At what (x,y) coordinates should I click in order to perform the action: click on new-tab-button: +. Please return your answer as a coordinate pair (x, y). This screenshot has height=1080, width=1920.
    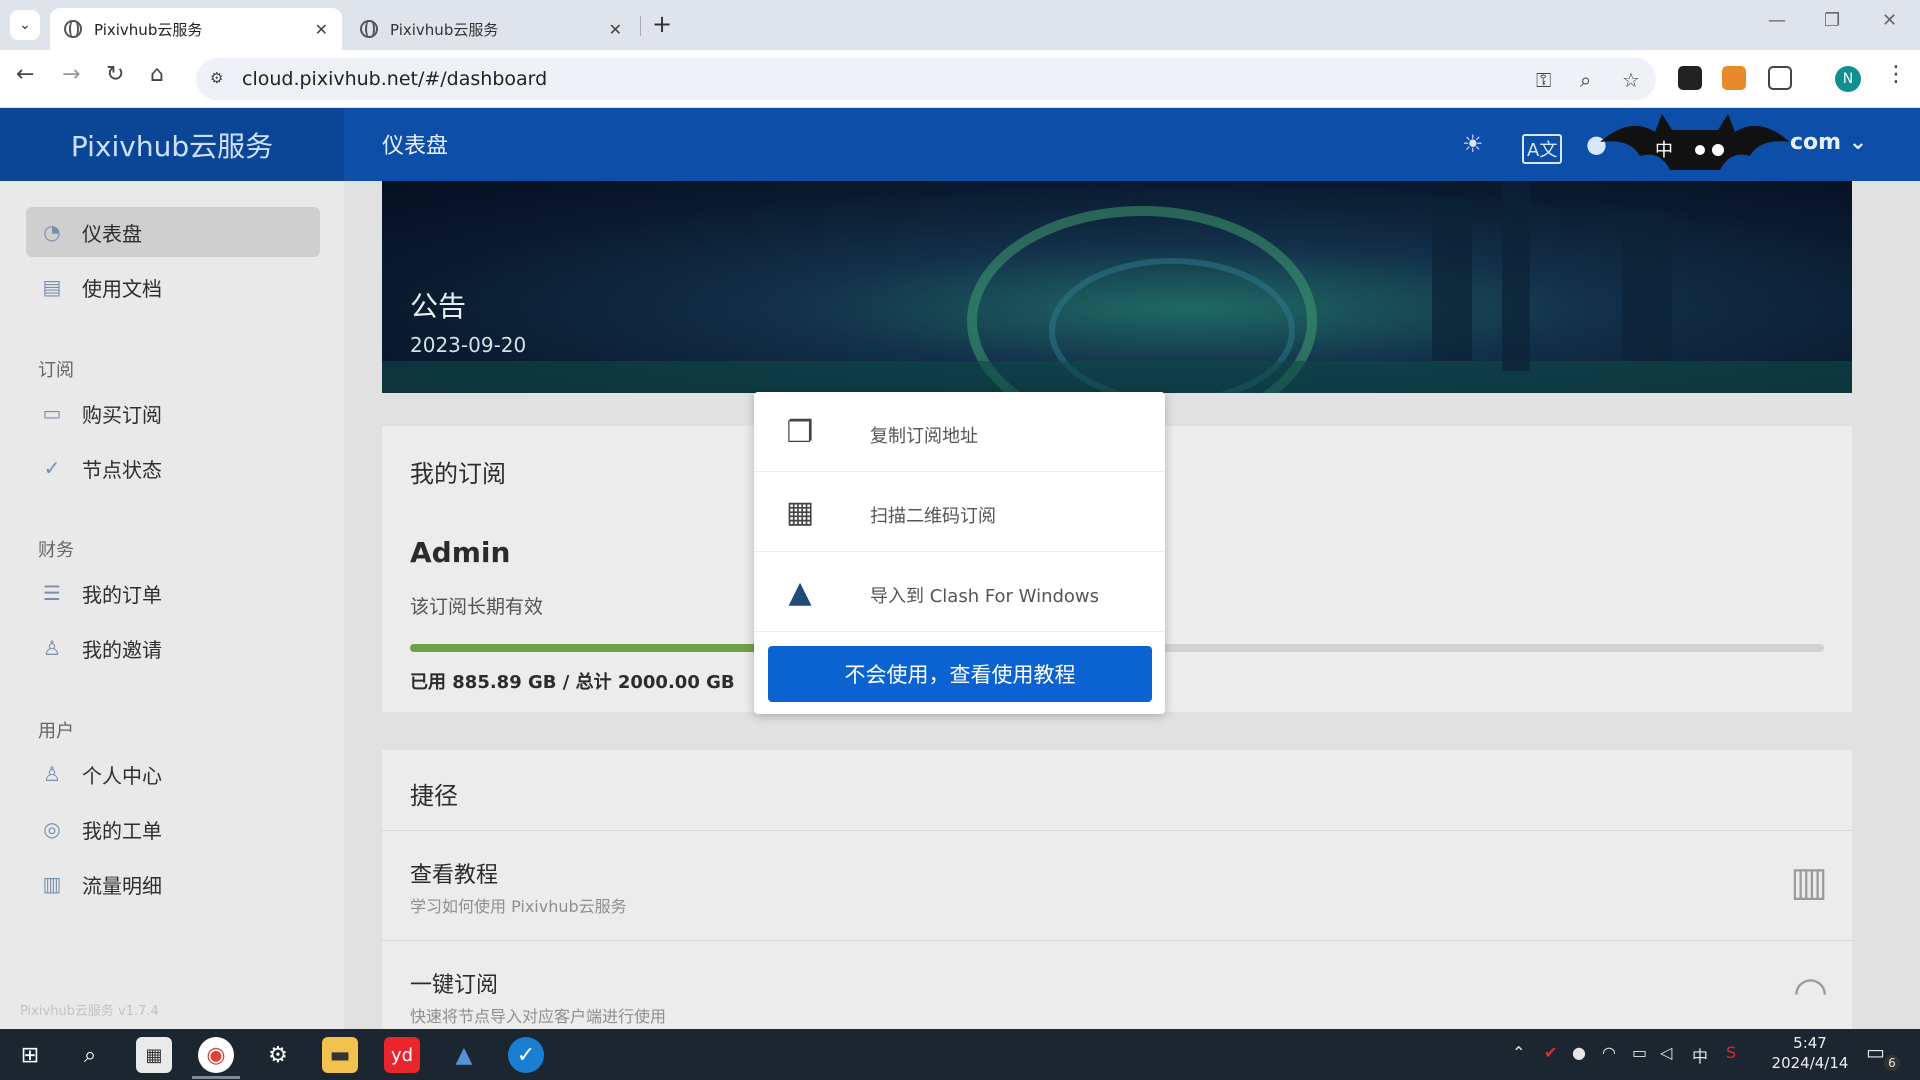
    Looking at the image, I should click on (662, 24).